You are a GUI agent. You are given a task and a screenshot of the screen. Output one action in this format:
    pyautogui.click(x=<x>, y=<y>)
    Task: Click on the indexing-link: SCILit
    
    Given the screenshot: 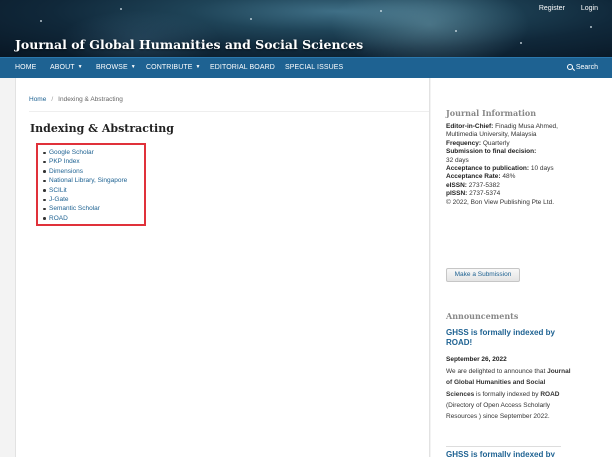 What is the action you would take?
    pyautogui.click(x=84, y=190)
    